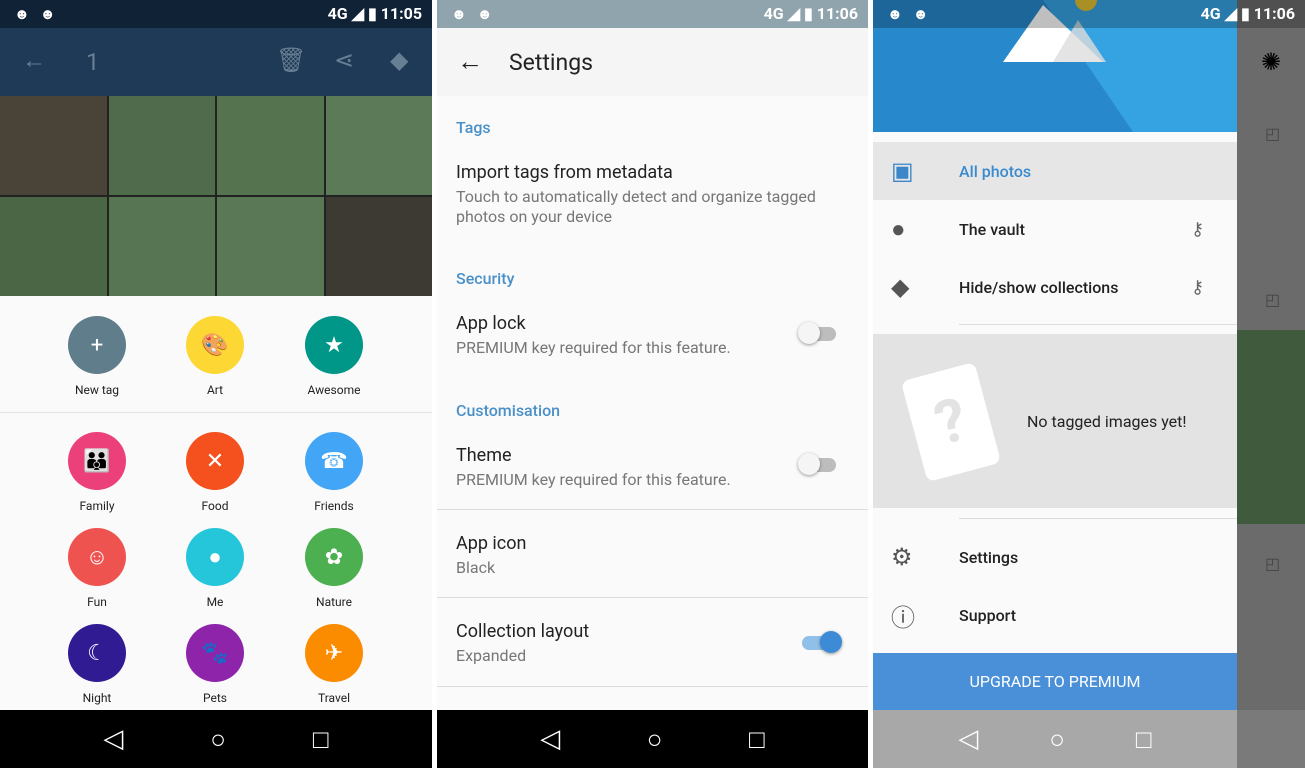 This screenshot has height=768, width=1305. I want to click on upgrade-button: UPGRADE TO PREMIUM, so click(1055, 681).